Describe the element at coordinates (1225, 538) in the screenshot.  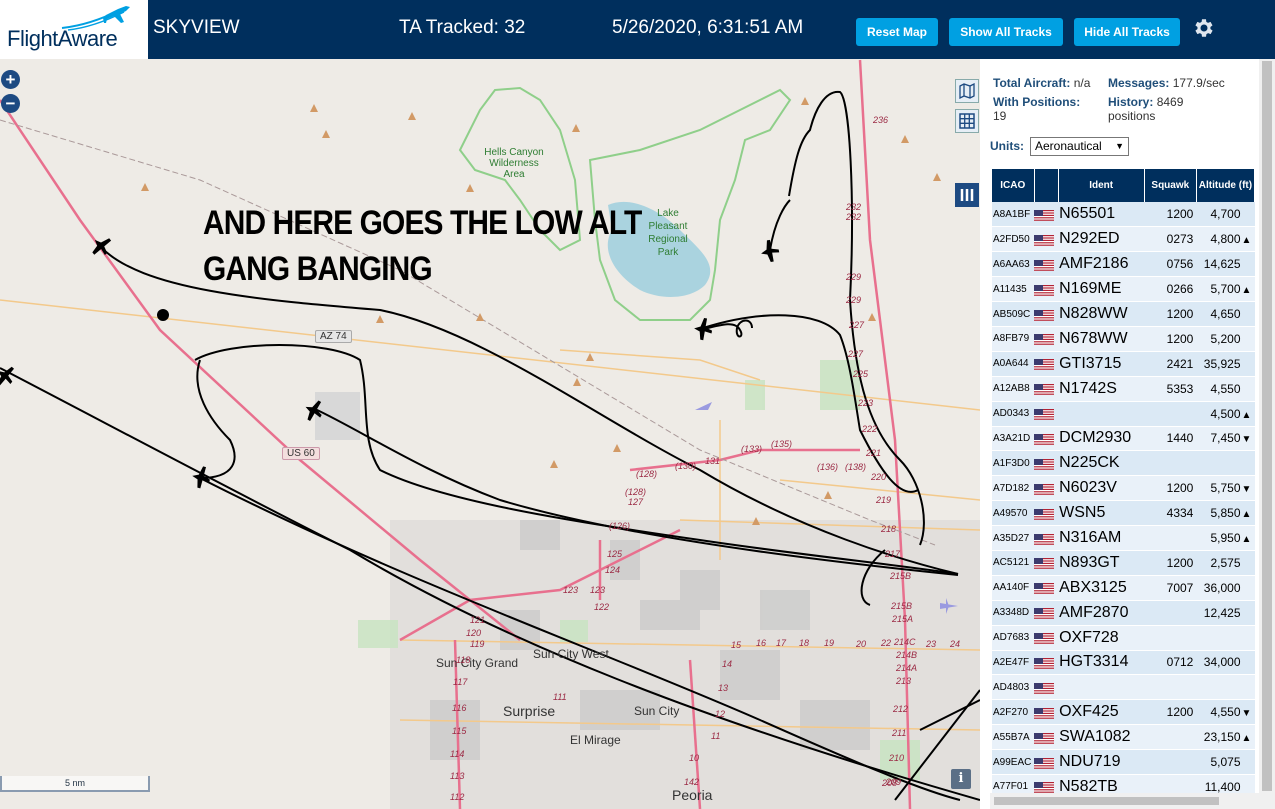
I see `altitude-value: 5,950` at that location.